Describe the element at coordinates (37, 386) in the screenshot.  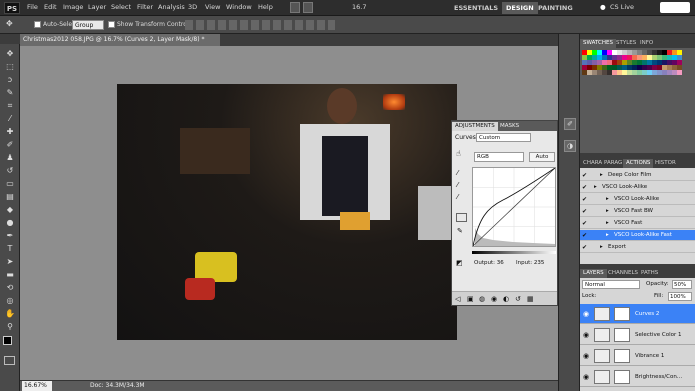
I see `zoom-status: 16.67%` at that location.